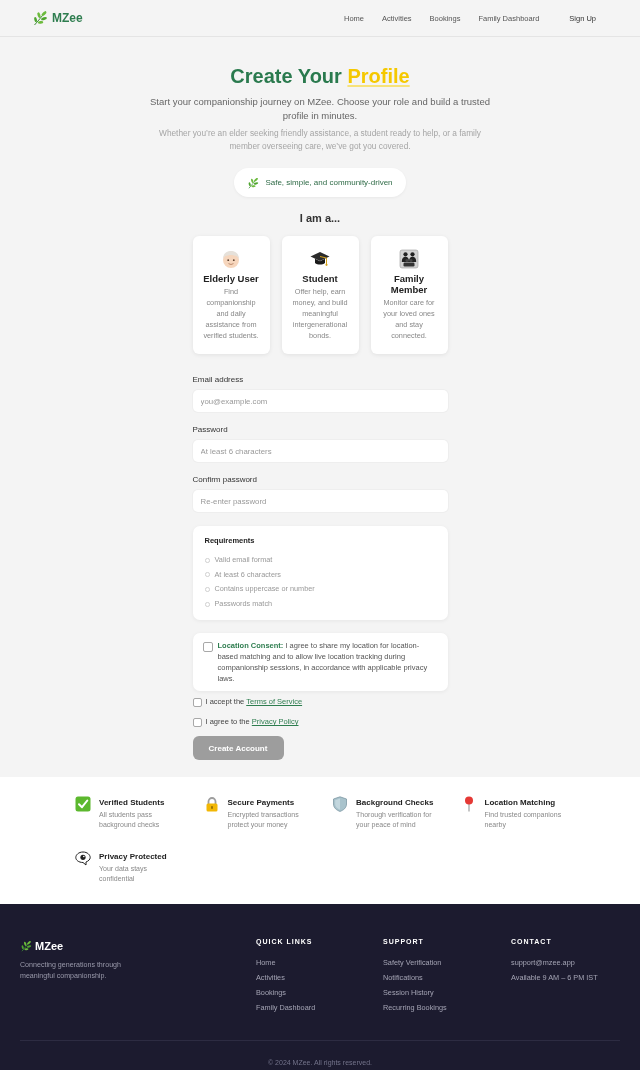 The image size is (640, 1070). What do you see at coordinates (520, 803) in the screenshot?
I see `feature-title: Location Matching` at bounding box center [520, 803].